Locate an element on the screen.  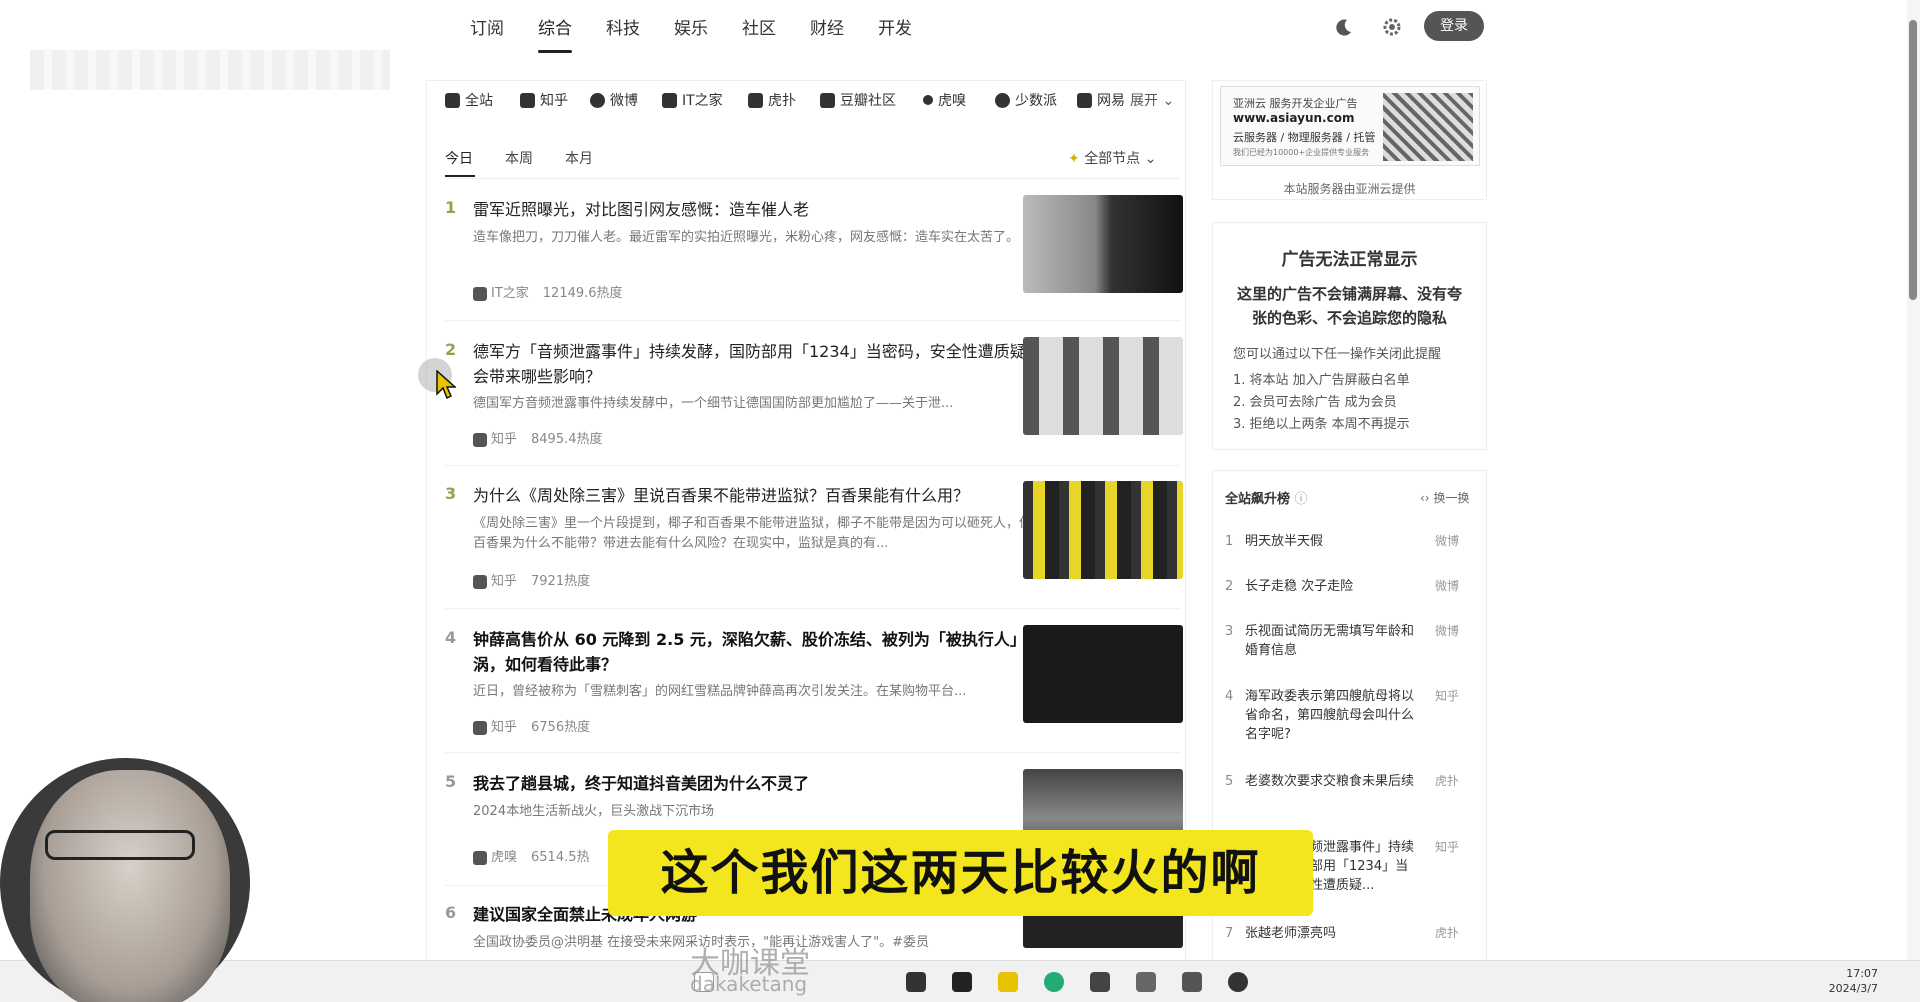
item-meta: 虎嗅 6514.5热 is located at coordinates (531, 855).